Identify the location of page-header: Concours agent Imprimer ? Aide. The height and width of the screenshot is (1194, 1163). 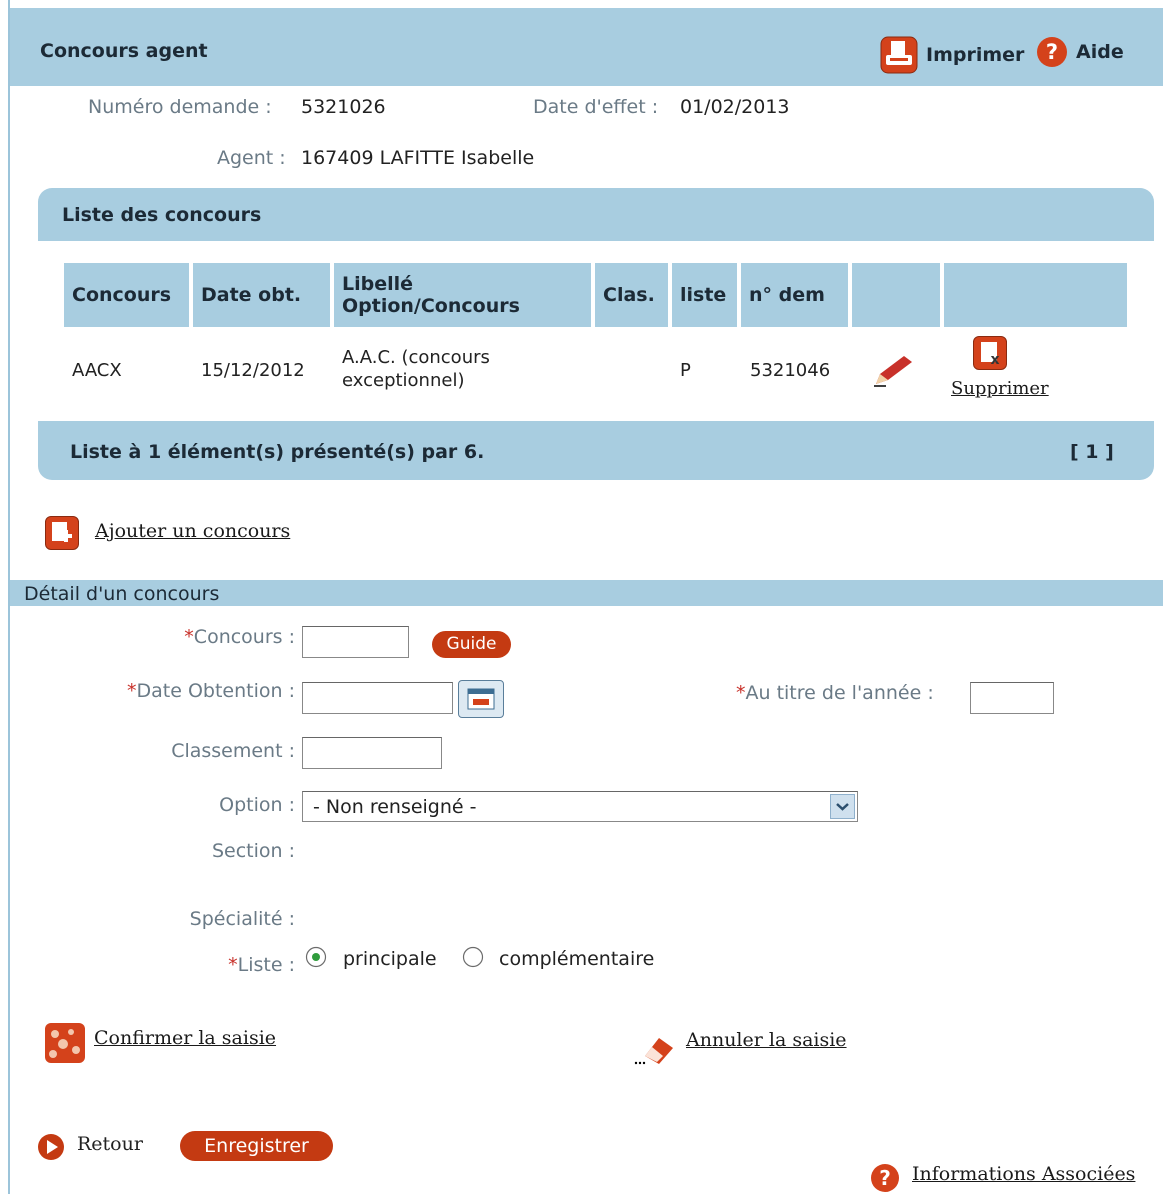
(586, 47).